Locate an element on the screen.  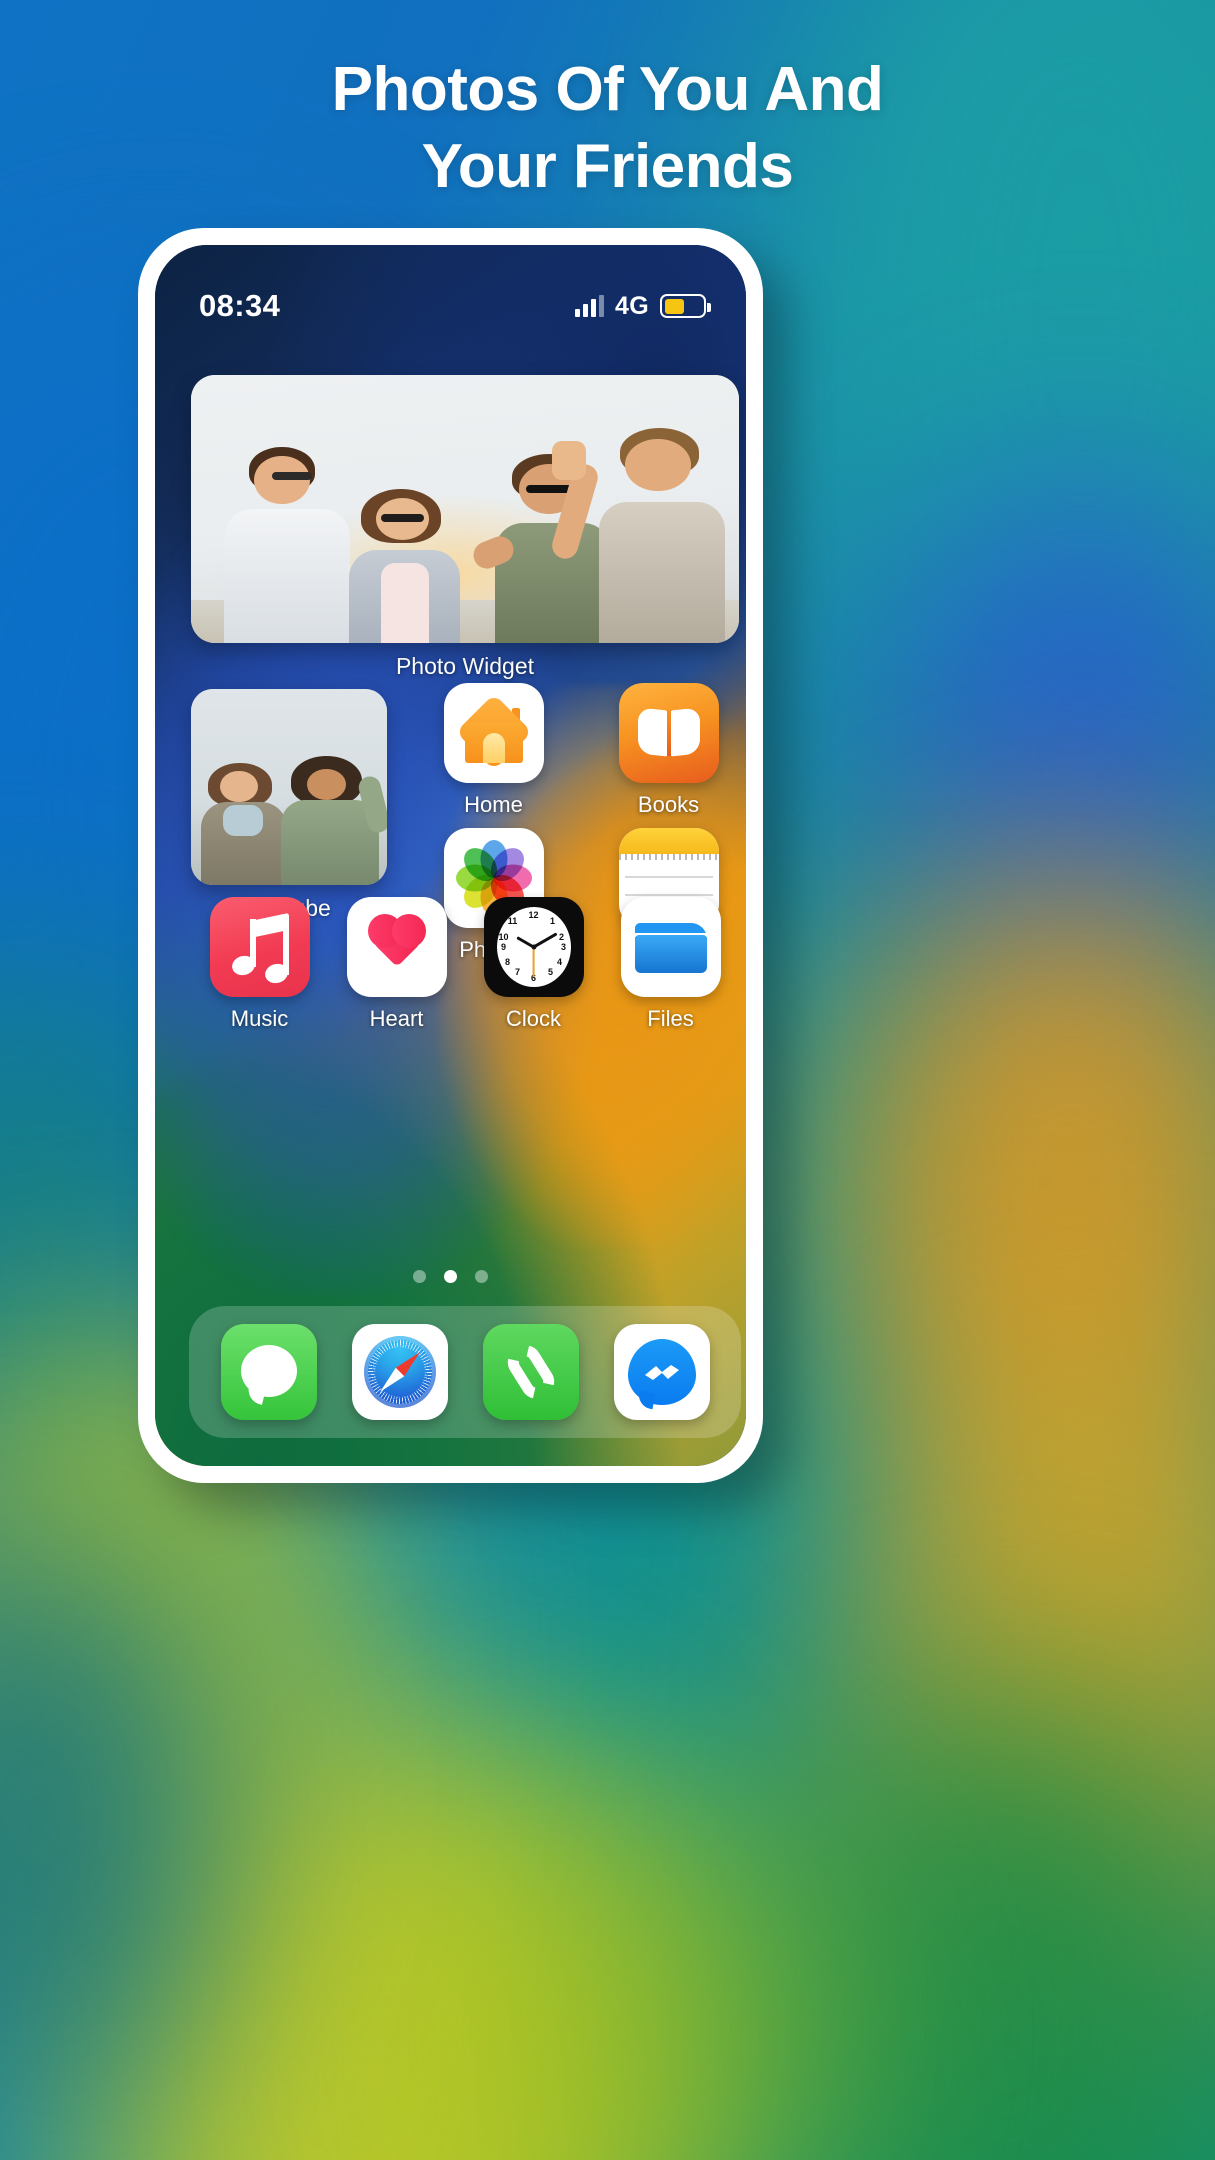
heart-icon is located at coordinates (396, 947).